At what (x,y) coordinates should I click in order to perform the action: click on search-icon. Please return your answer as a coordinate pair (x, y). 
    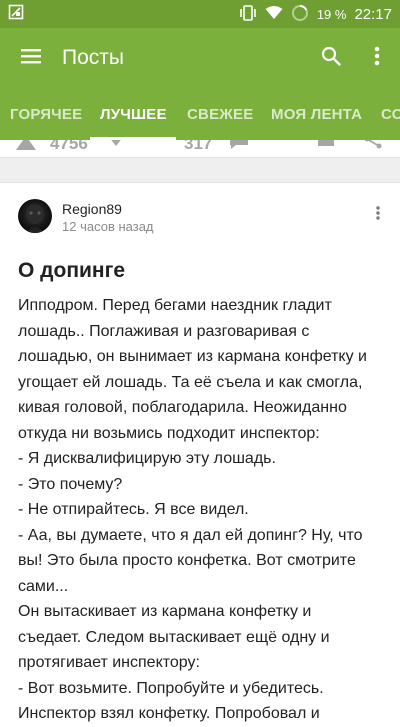
    Looking at the image, I should click on (331, 58).